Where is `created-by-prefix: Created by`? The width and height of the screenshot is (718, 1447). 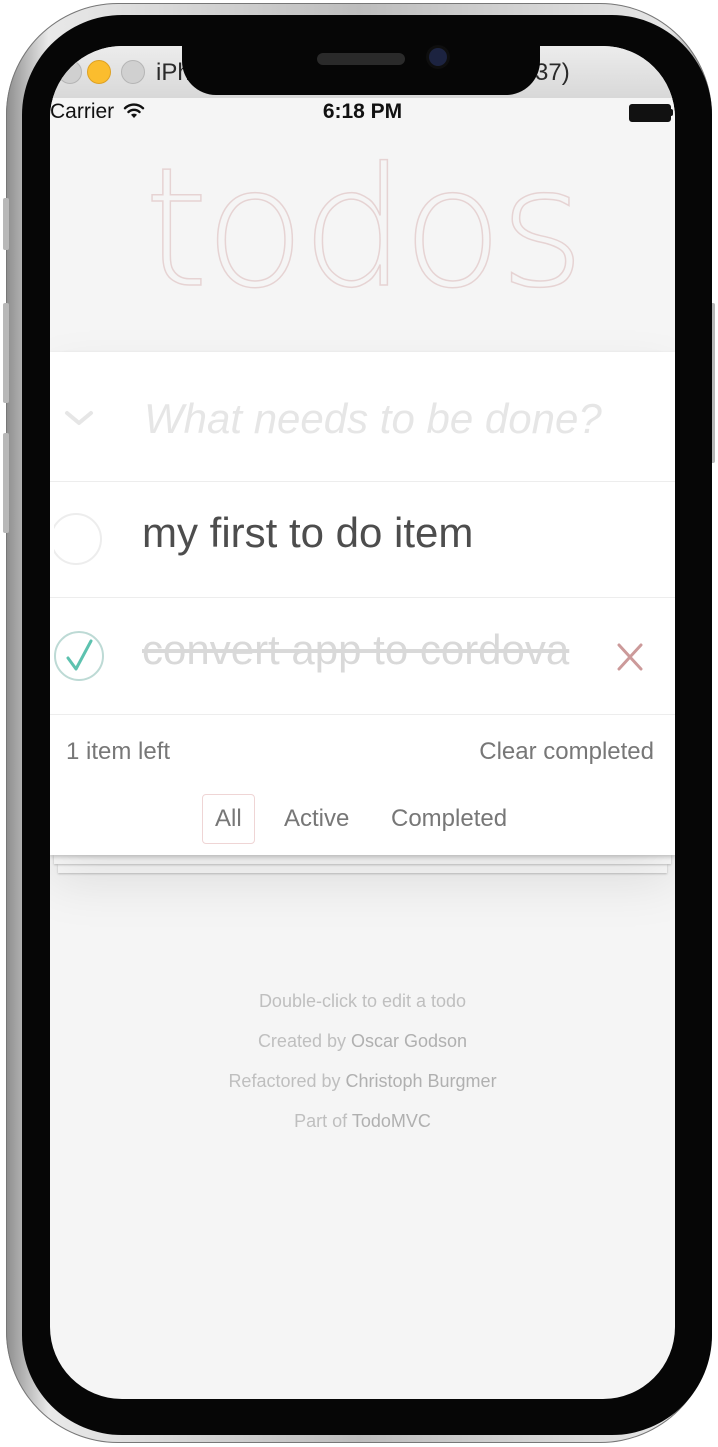 created-by-prefix: Created by is located at coordinates (304, 1041).